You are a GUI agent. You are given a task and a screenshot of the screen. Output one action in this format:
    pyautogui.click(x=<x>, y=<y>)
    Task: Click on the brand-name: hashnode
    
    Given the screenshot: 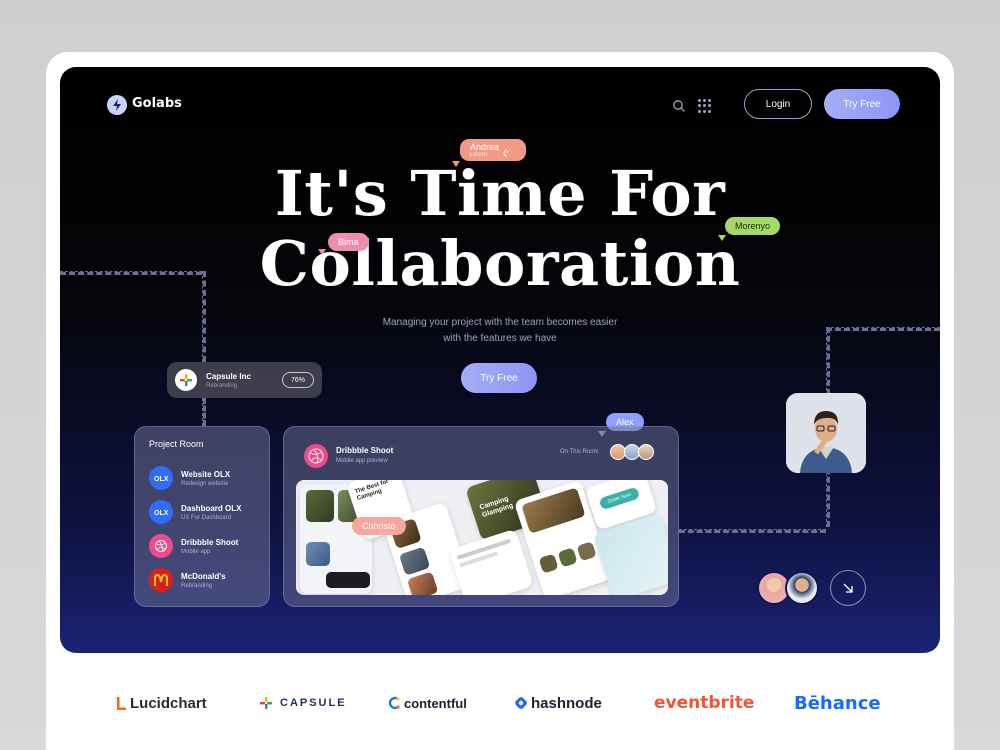 What is the action you would take?
    pyautogui.click(x=566, y=703)
    